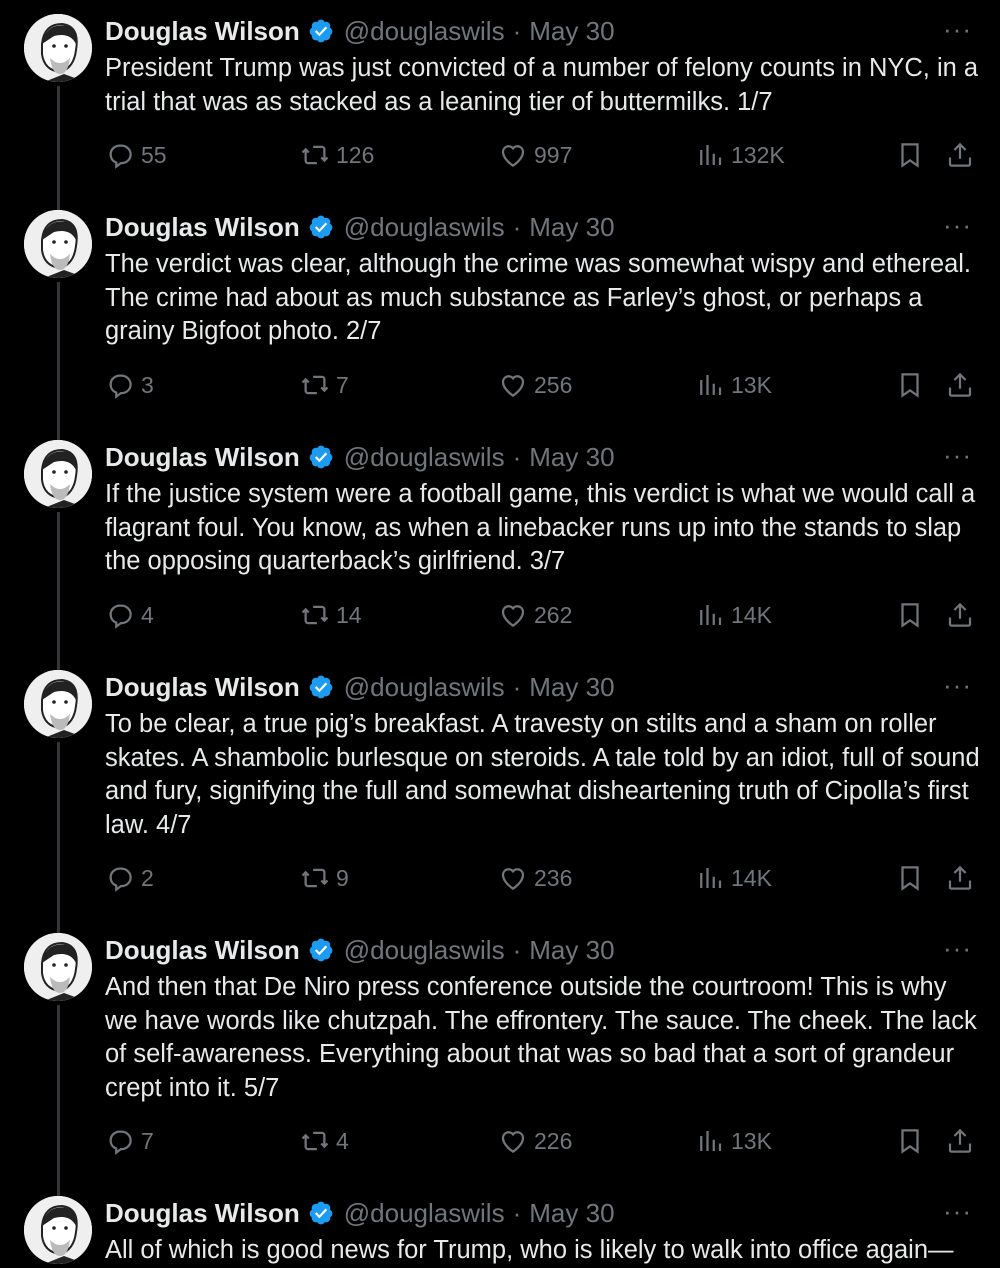 This screenshot has height=1268, width=1000. I want to click on repost-count: 4, so click(342, 1140).